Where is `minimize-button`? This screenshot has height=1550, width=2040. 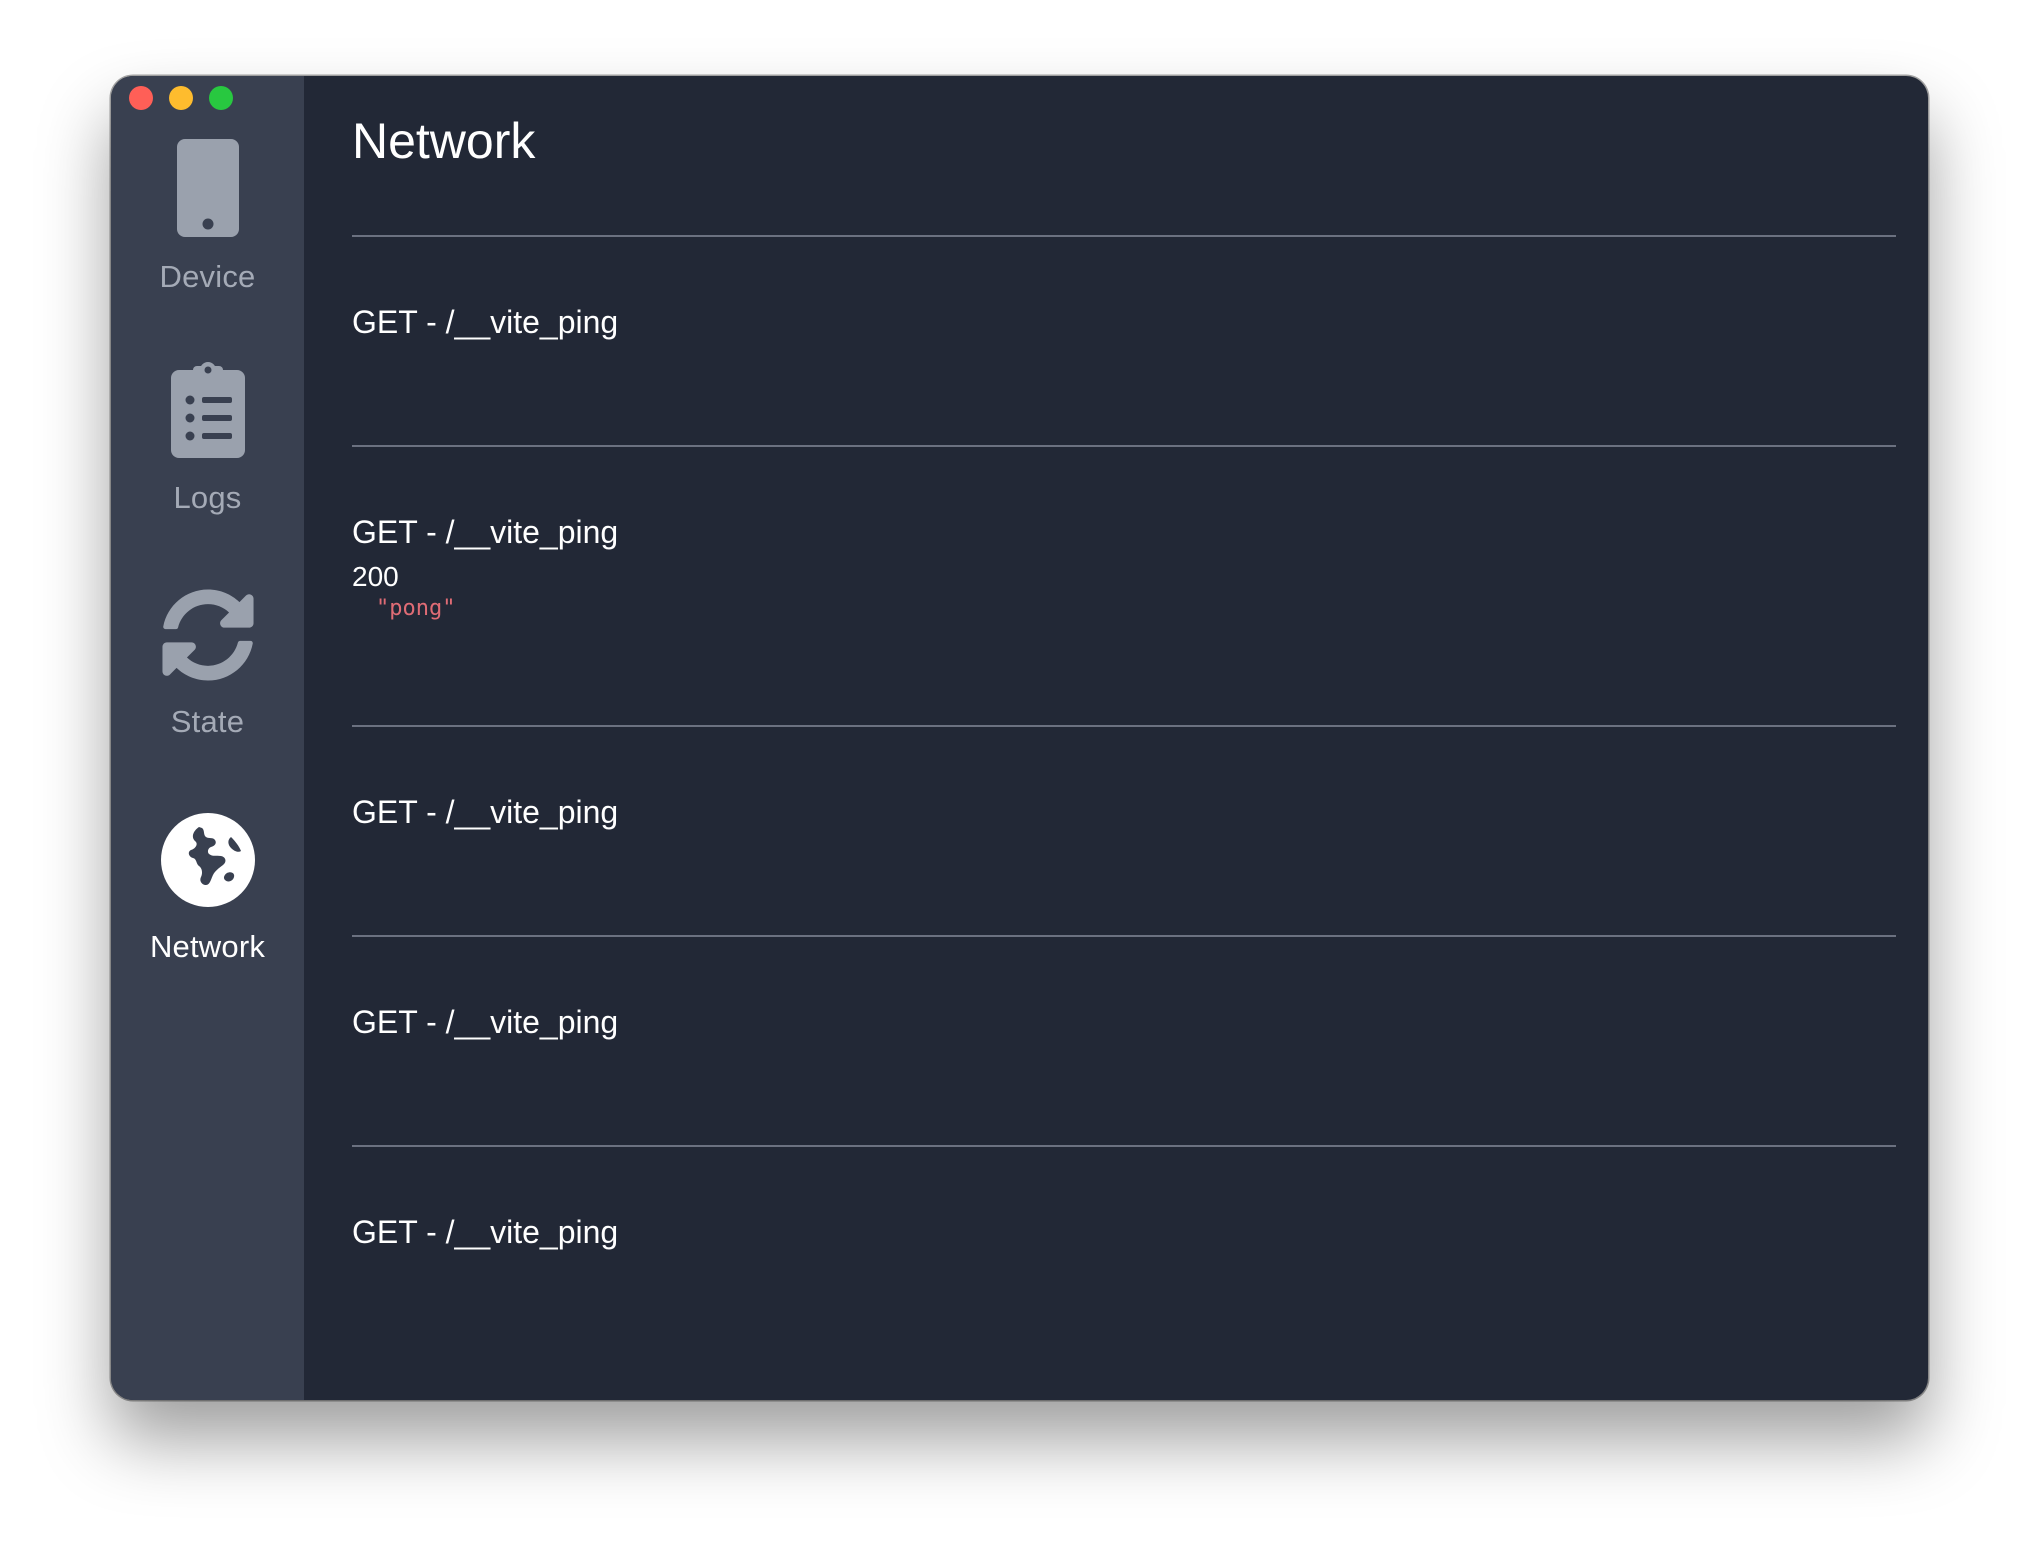
minimize-button is located at coordinates (181, 98).